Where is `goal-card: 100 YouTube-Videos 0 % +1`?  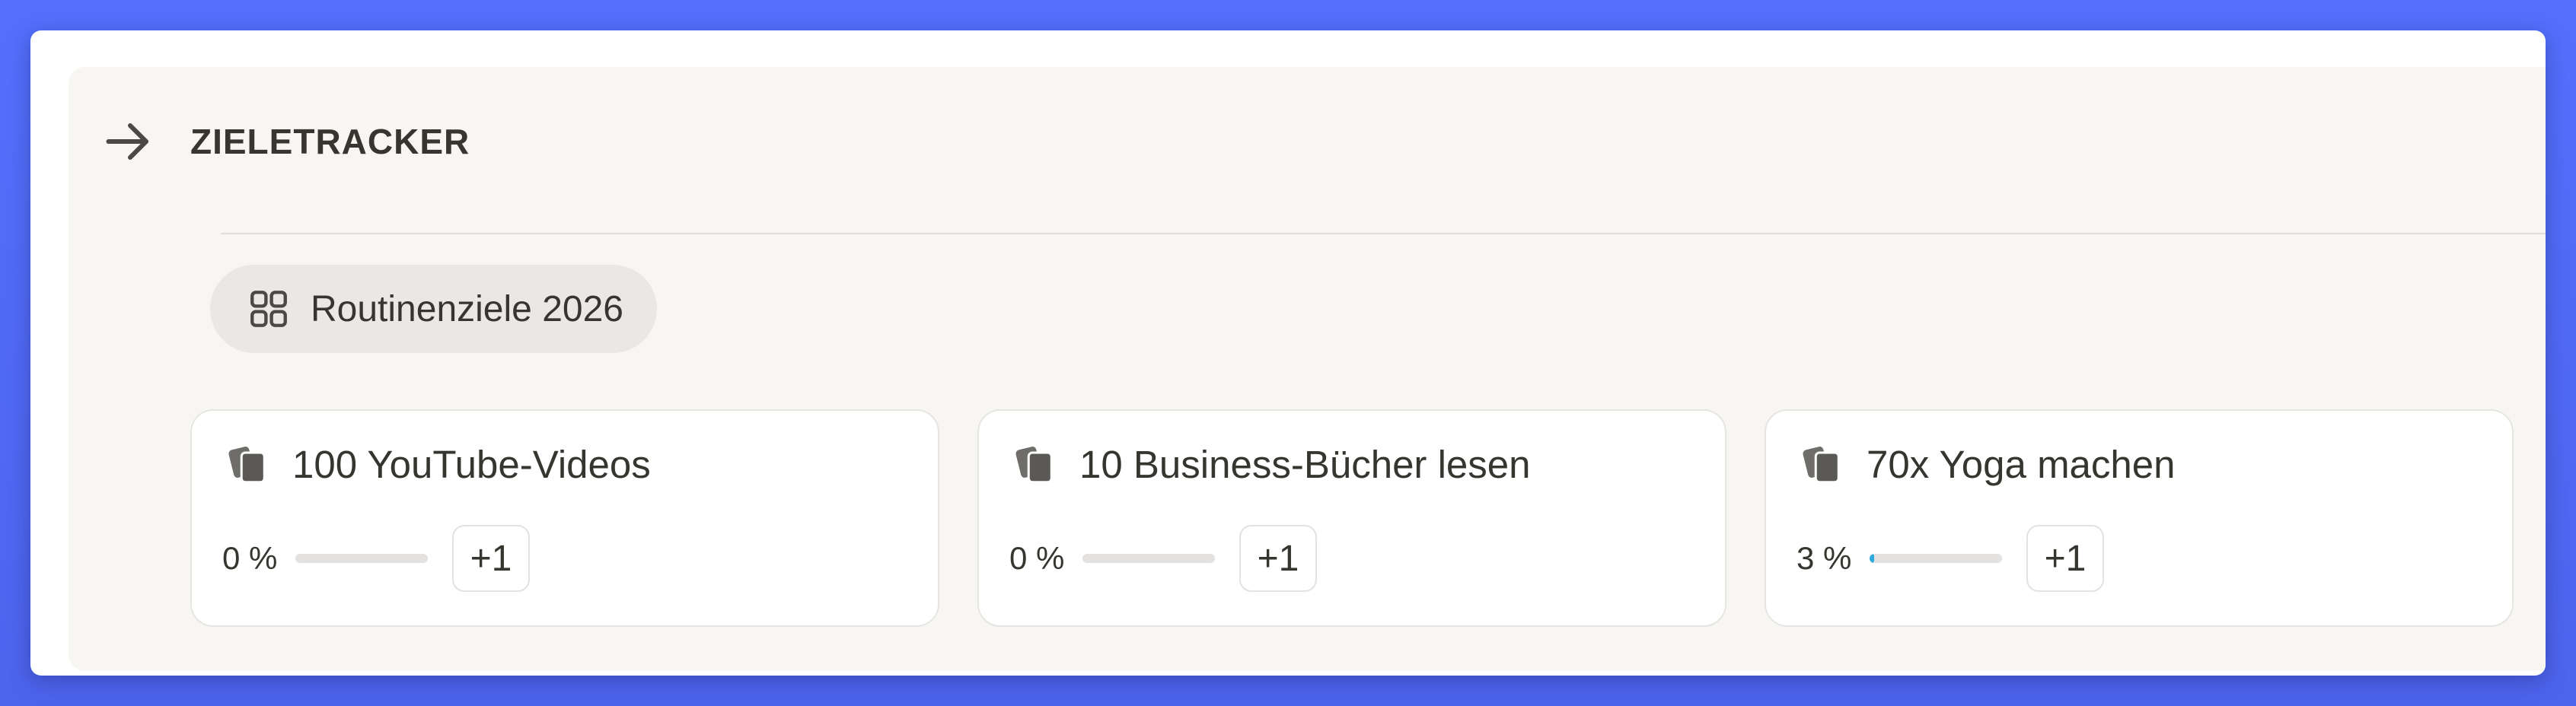 goal-card: 100 YouTube-Videos 0 % +1 is located at coordinates (565, 518).